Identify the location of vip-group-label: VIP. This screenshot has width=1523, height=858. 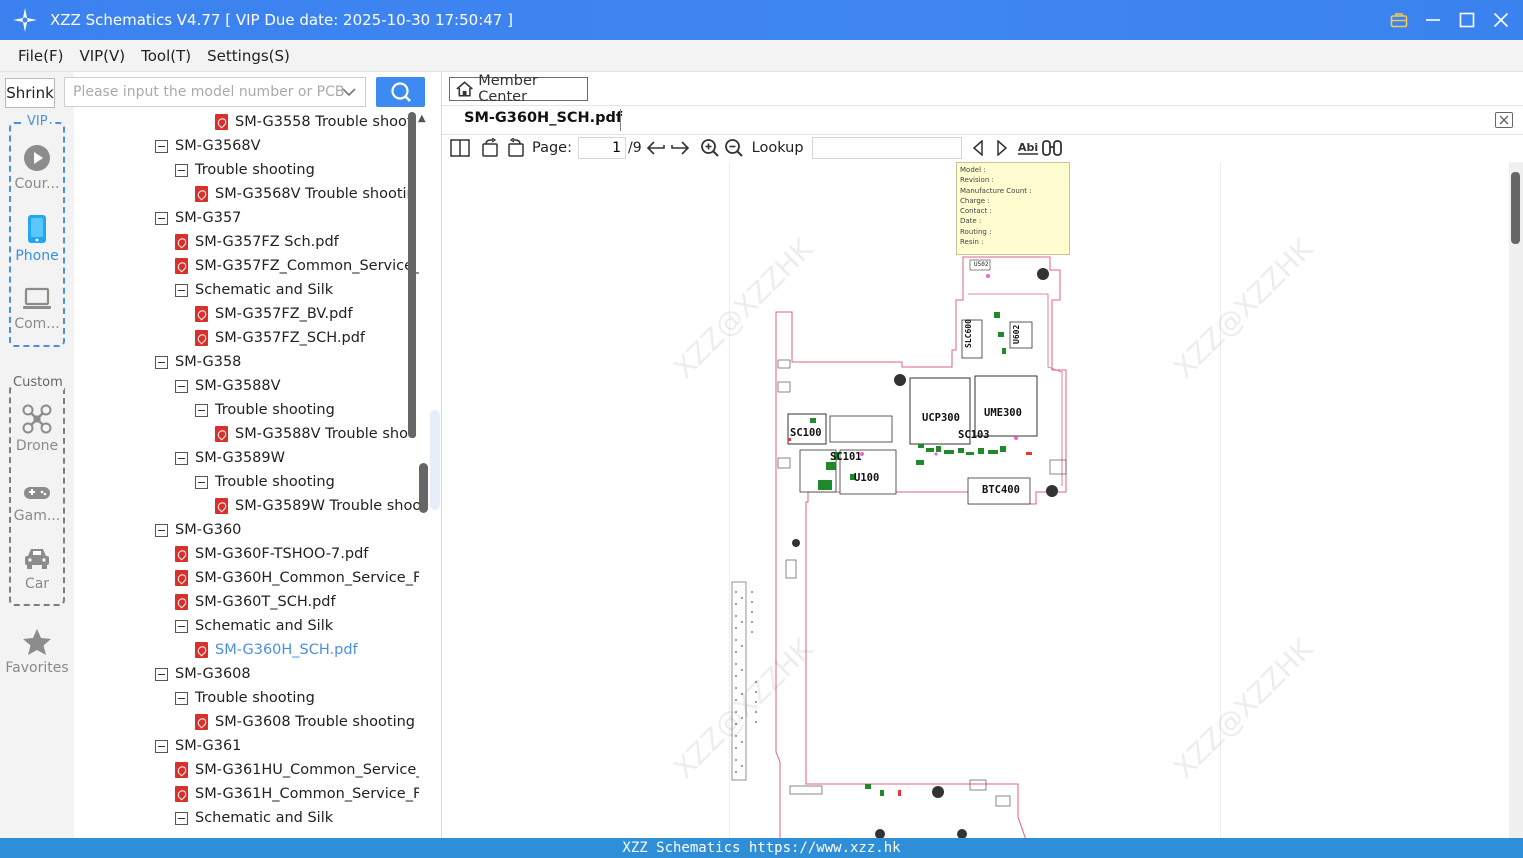
(37, 121).